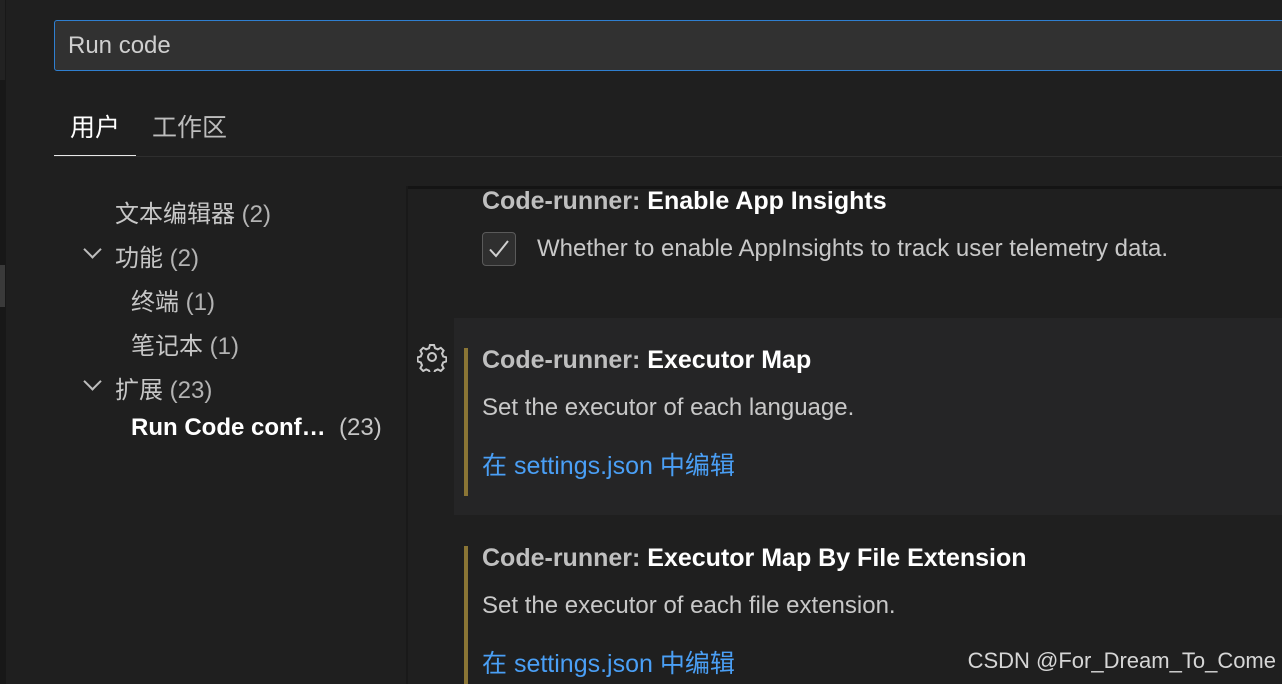 Image resolution: width=1282 pixels, height=684 pixels. Describe the element at coordinates (689, 605) in the screenshot. I see `setting-description: Set the executor of each file extension.` at that location.